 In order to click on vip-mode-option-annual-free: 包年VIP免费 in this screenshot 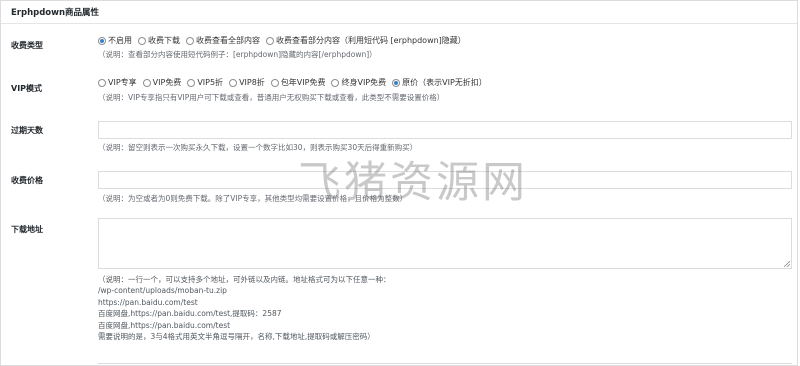, I will do `click(298, 82)`.